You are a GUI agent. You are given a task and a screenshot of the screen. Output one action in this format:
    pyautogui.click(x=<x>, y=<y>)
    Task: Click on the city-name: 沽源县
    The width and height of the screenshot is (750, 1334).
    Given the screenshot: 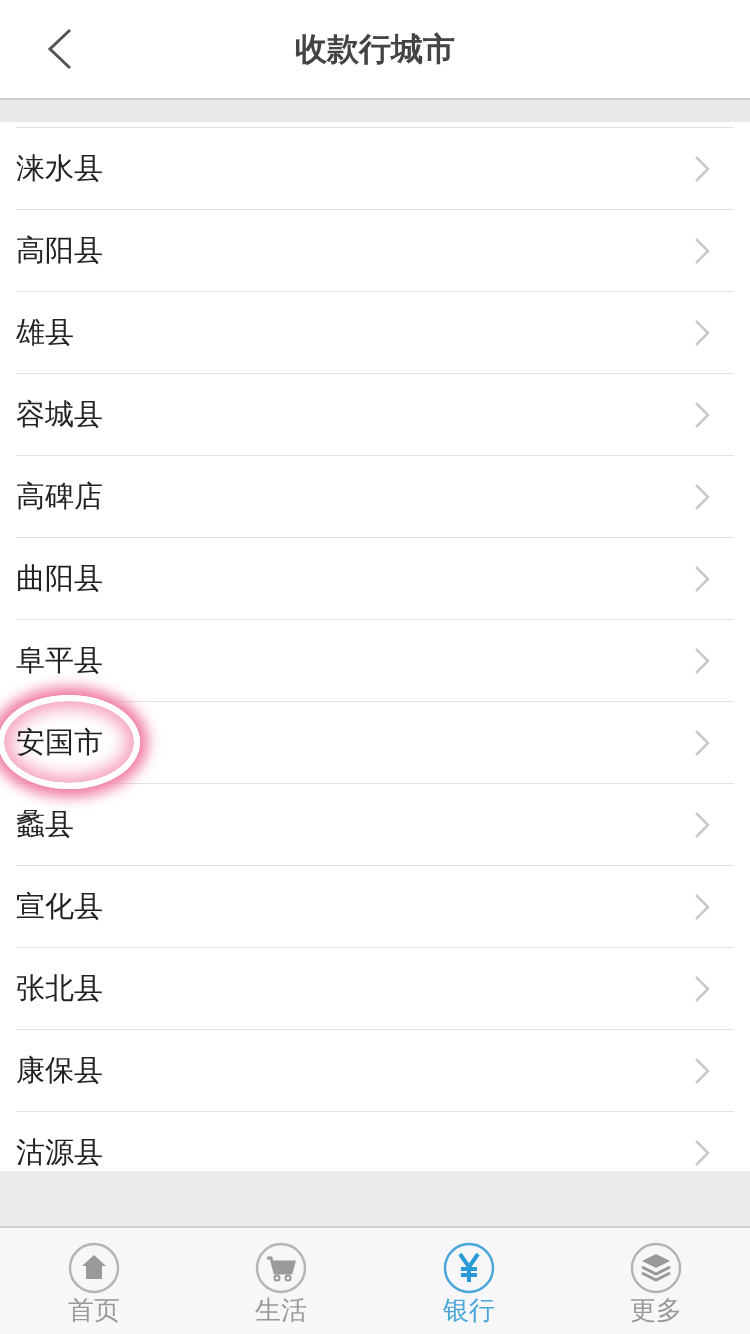 What is the action you would take?
    pyautogui.click(x=59, y=1152)
    